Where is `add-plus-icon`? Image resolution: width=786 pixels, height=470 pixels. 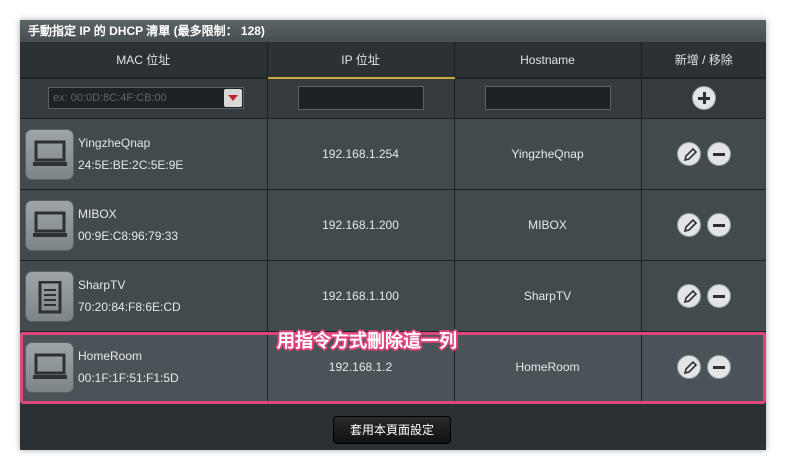
add-plus-icon is located at coordinates (703, 98).